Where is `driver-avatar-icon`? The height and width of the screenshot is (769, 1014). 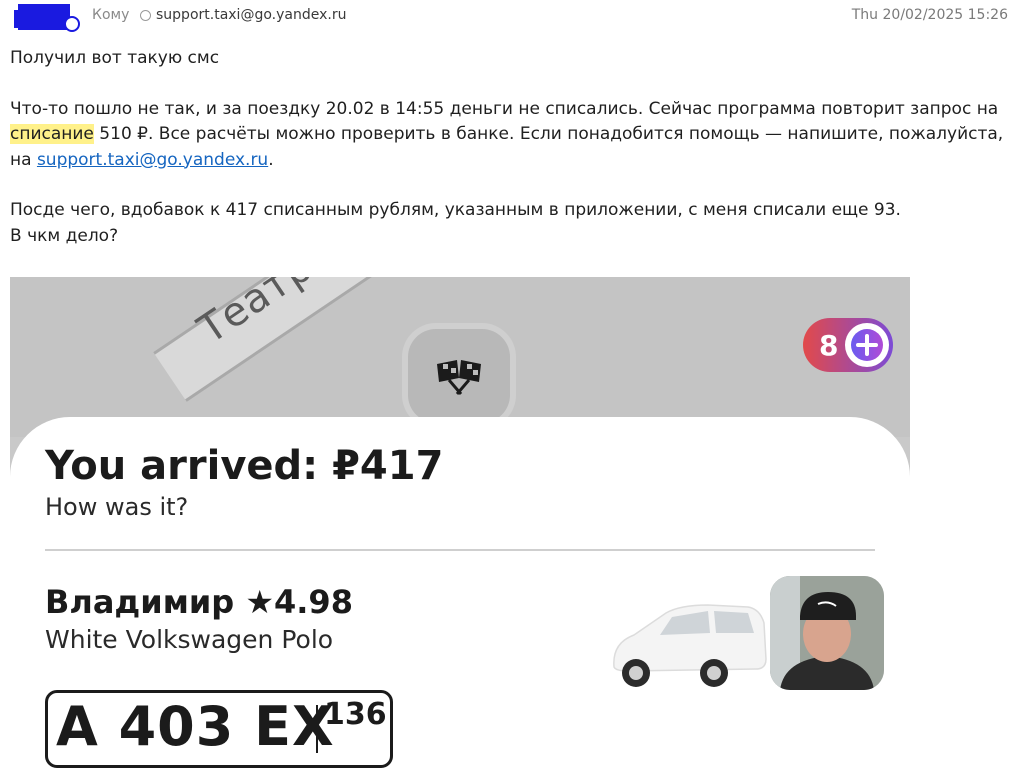
driver-avatar-icon is located at coordinates (827, 633).